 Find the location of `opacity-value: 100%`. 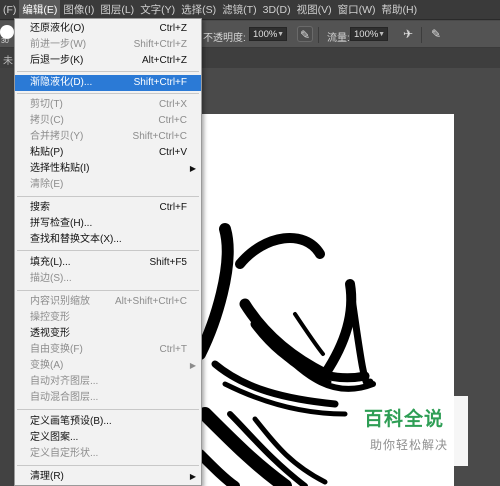

opacity-value: 100% is located at coordinates (265, 34).